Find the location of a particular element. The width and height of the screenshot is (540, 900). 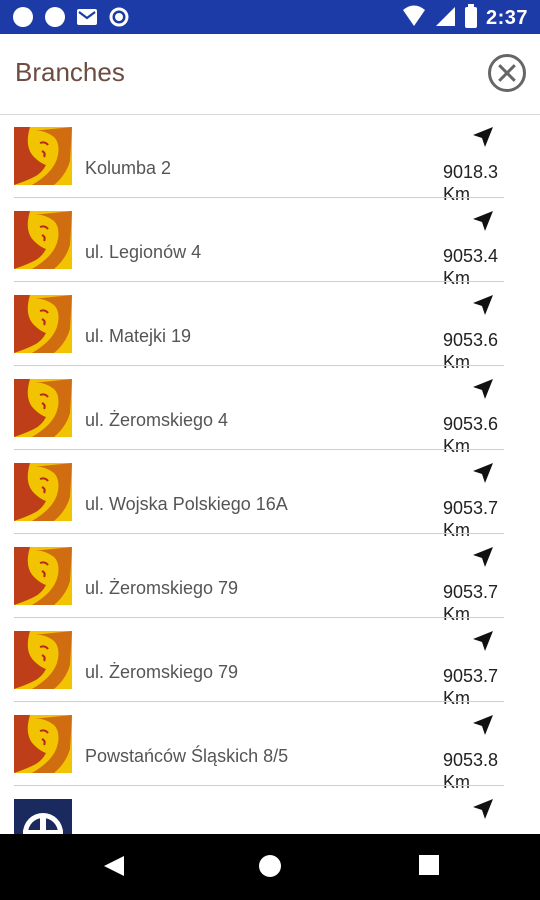

wifi-icon is located at coordinates (414, 18).